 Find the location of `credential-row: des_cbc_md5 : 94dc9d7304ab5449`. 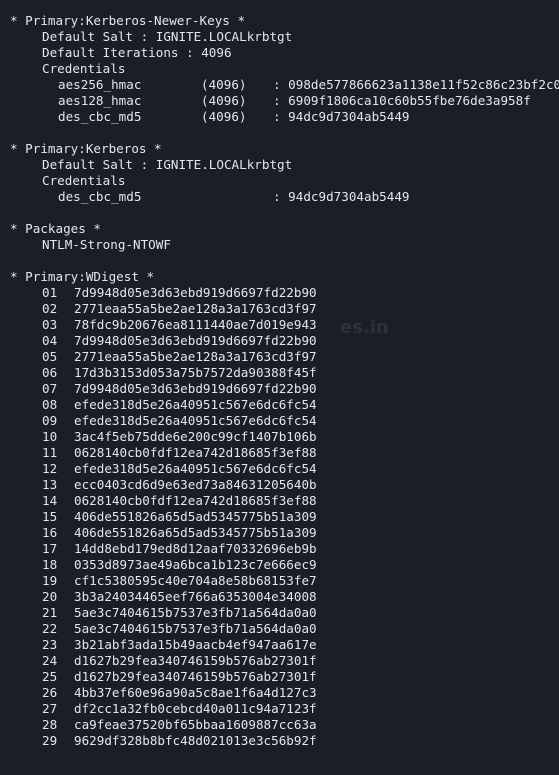

credential-row: des_cbc_md5 : 94dc9d7304ab5449 is located at coordinates (284, 197).